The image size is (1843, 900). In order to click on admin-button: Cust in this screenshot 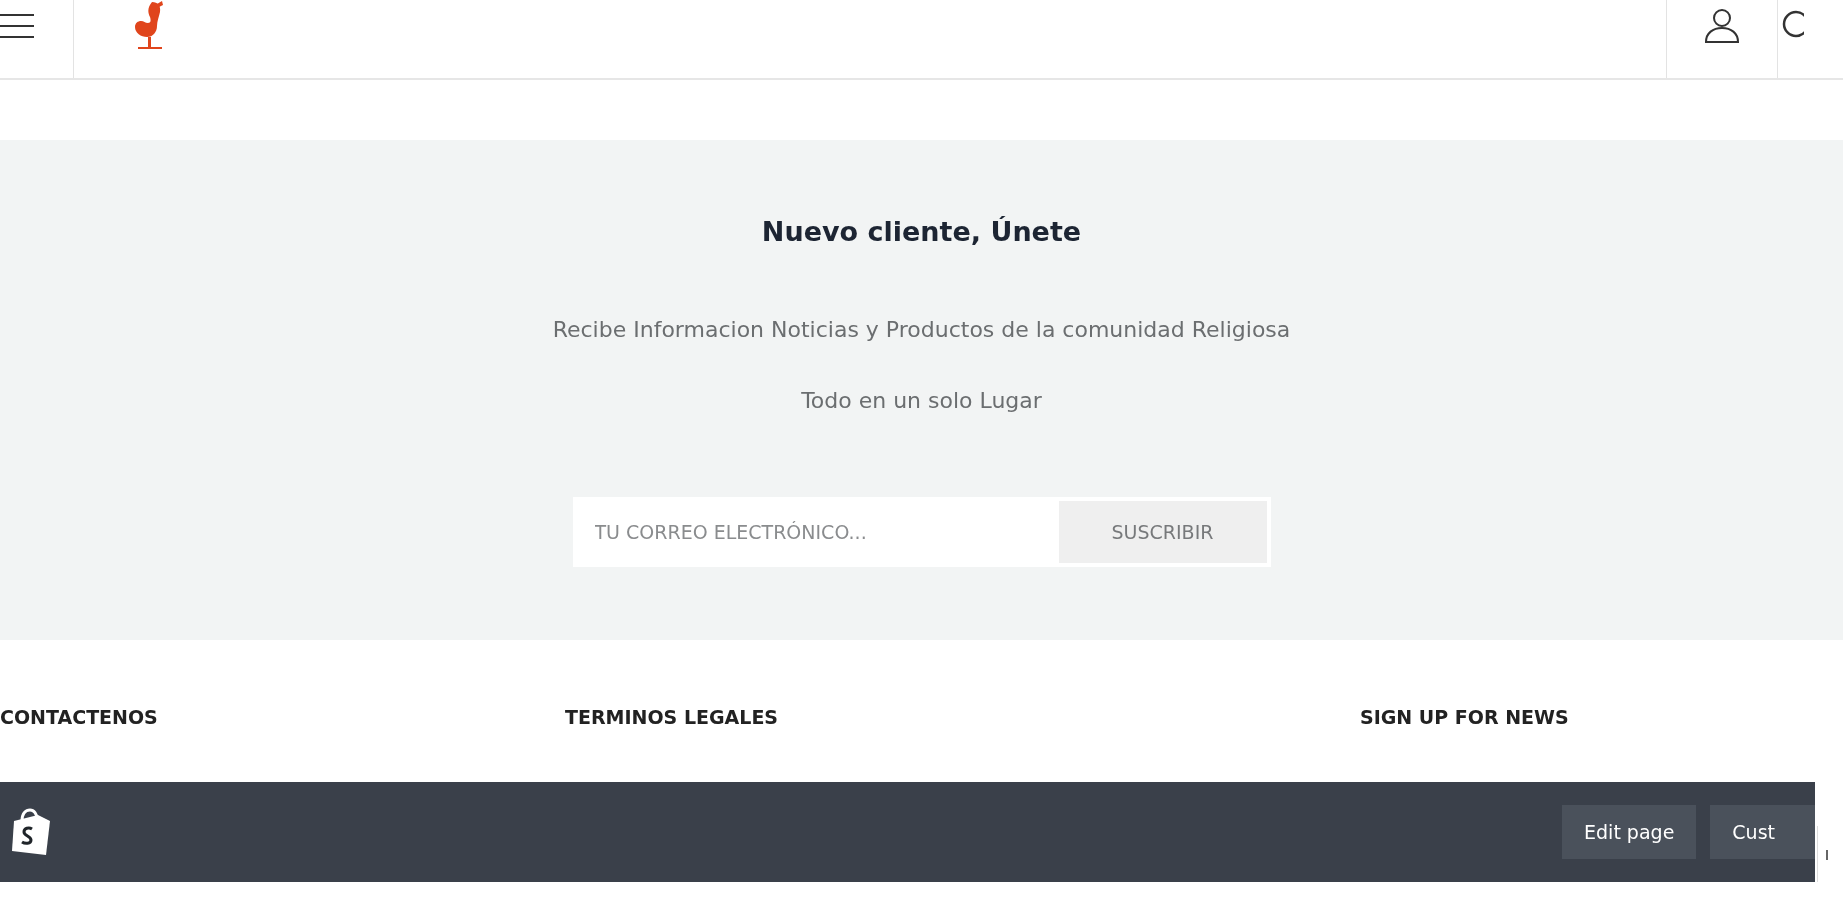, I will do `click(1762, 832)`.